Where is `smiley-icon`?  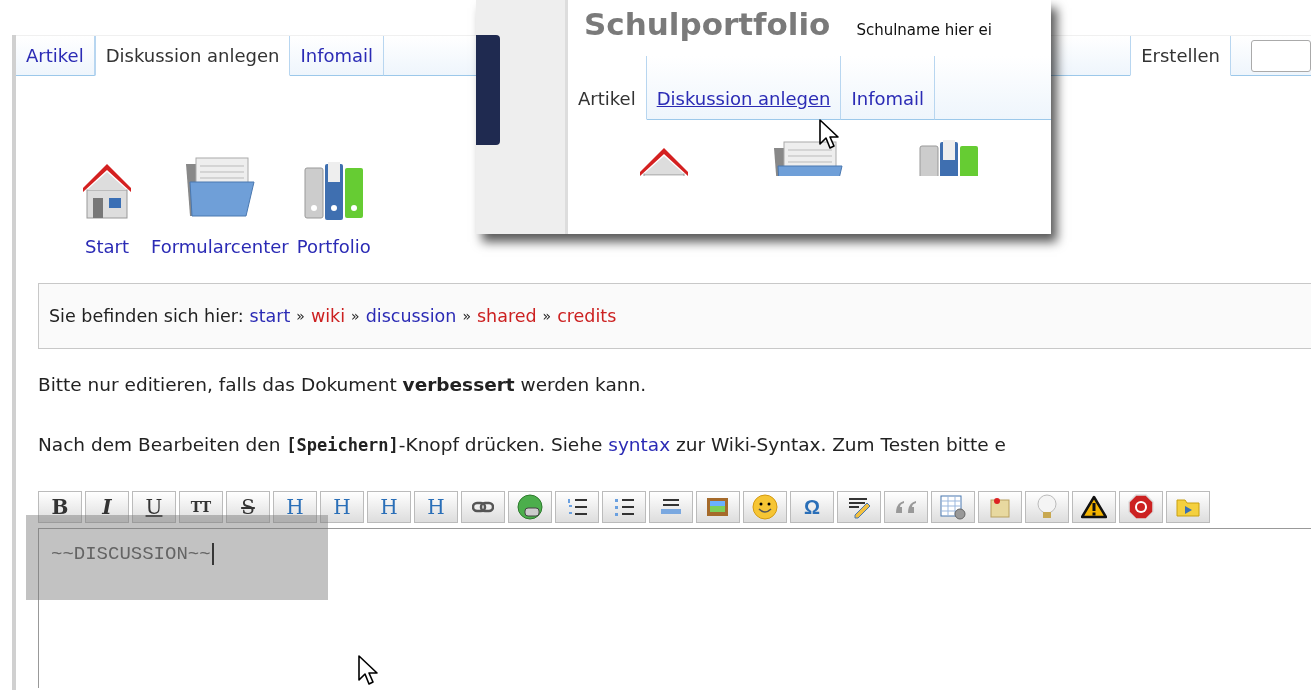
smiley-icon is located at coordinates (765, 507).